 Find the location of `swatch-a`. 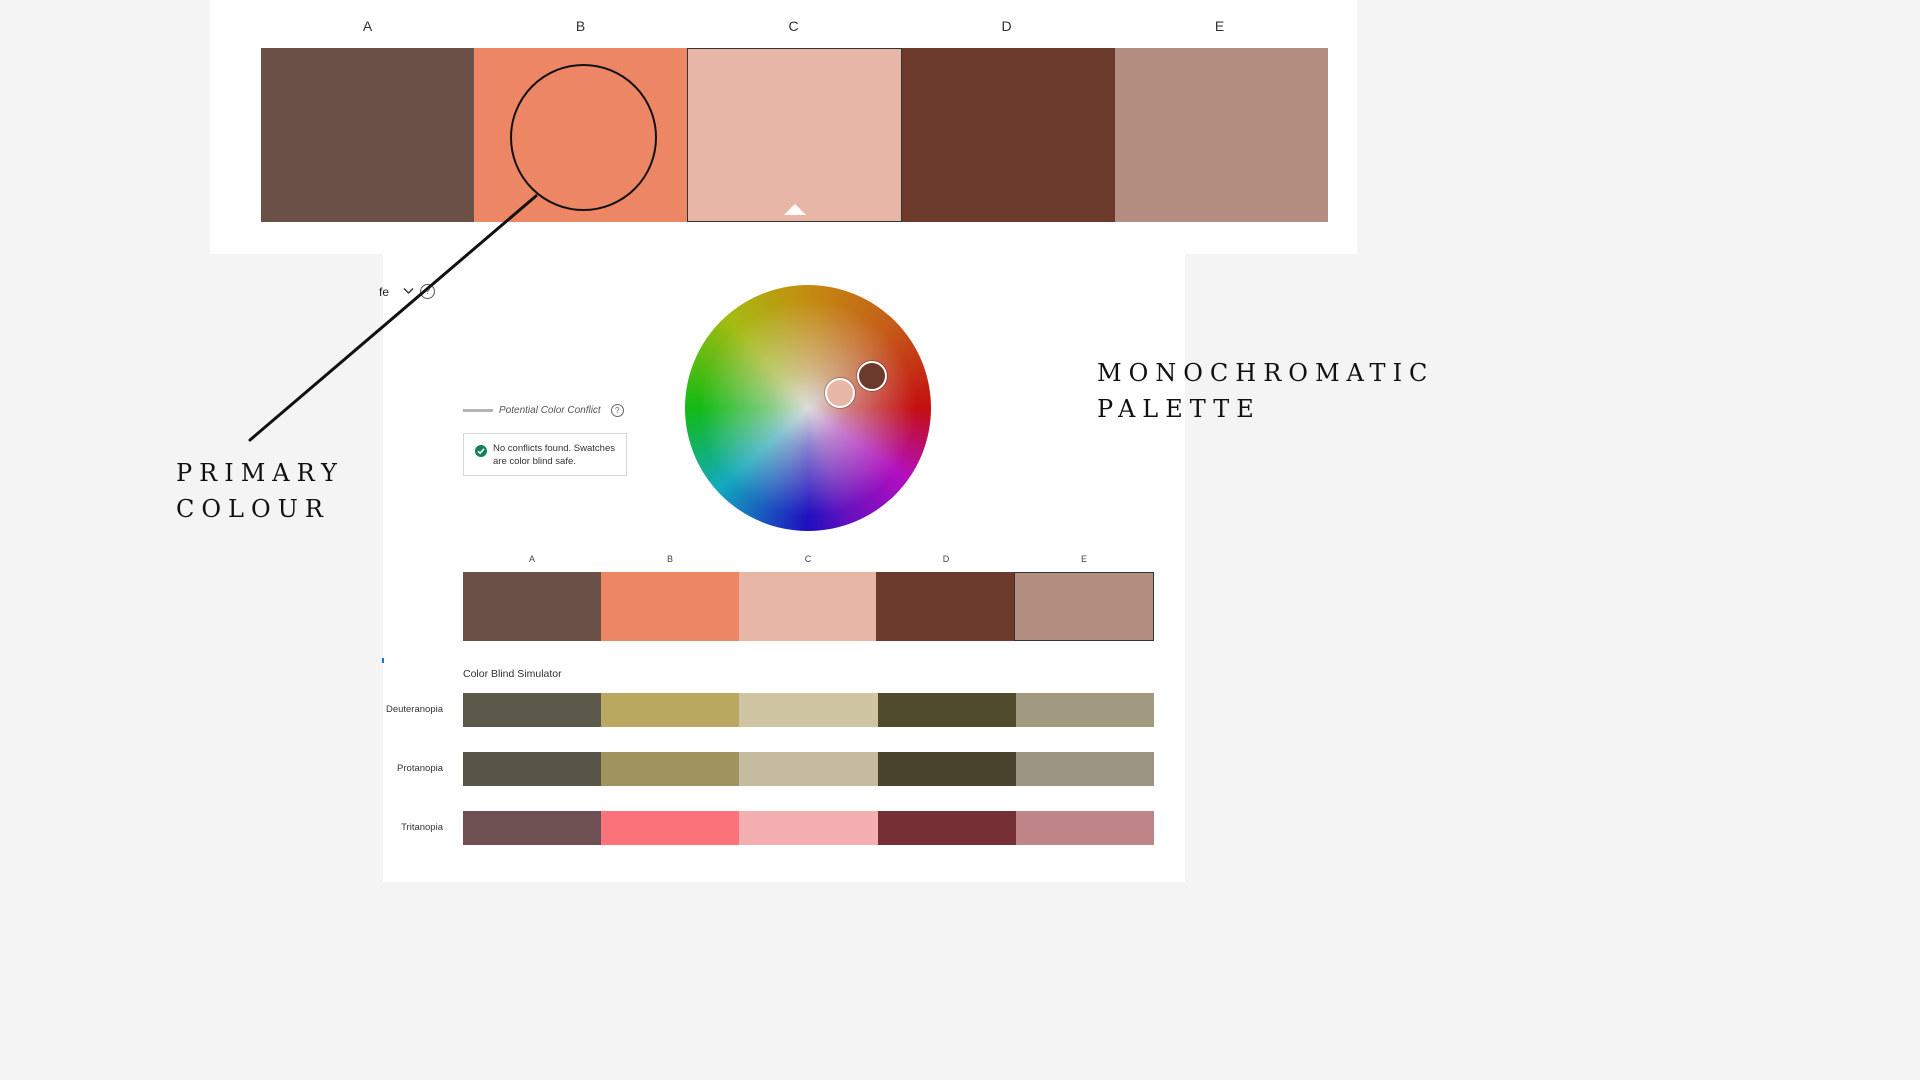

swatch-a is located at coordinates (367, 135).